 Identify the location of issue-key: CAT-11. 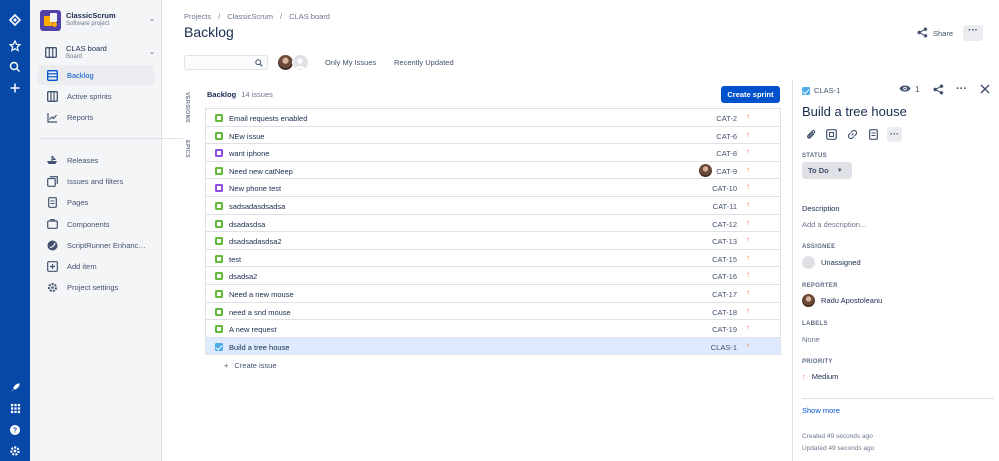
(725, 206).